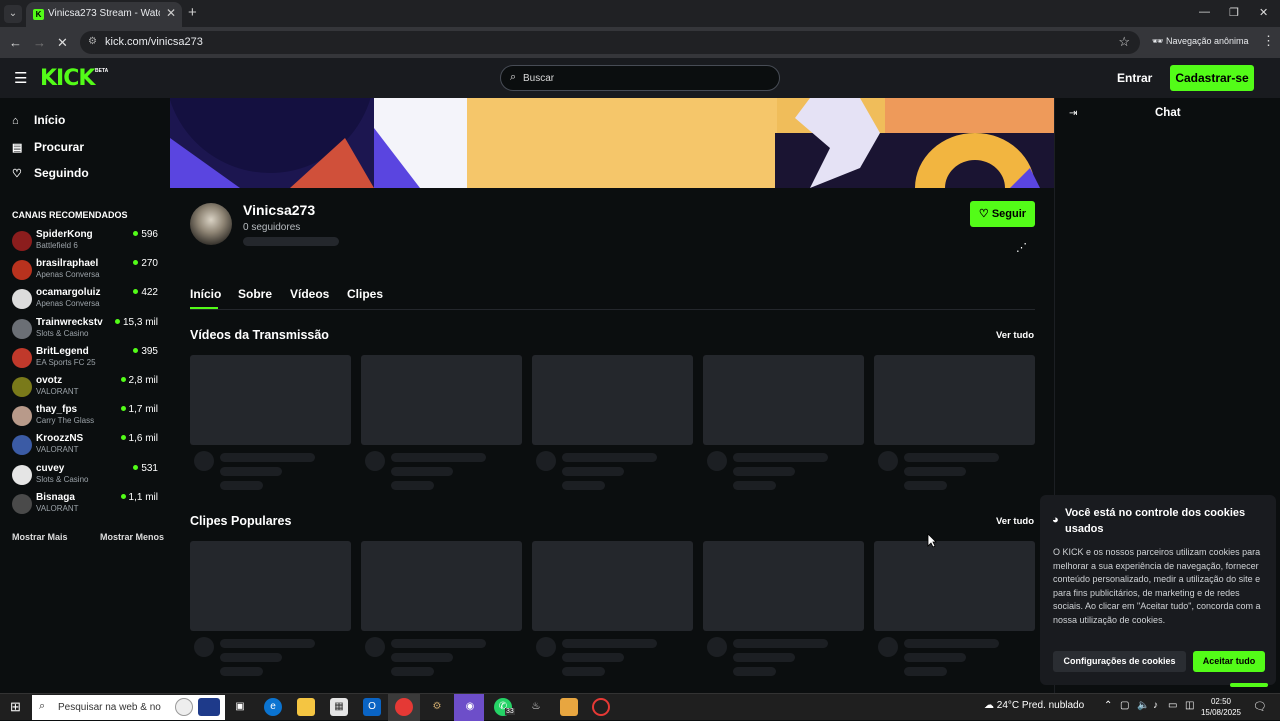  What do you see at coordinates (87, 505) in the screenshot?
I see `channel-item: Bisnaga VALORANT 1,1 mil` at bounding box center [87, 505].